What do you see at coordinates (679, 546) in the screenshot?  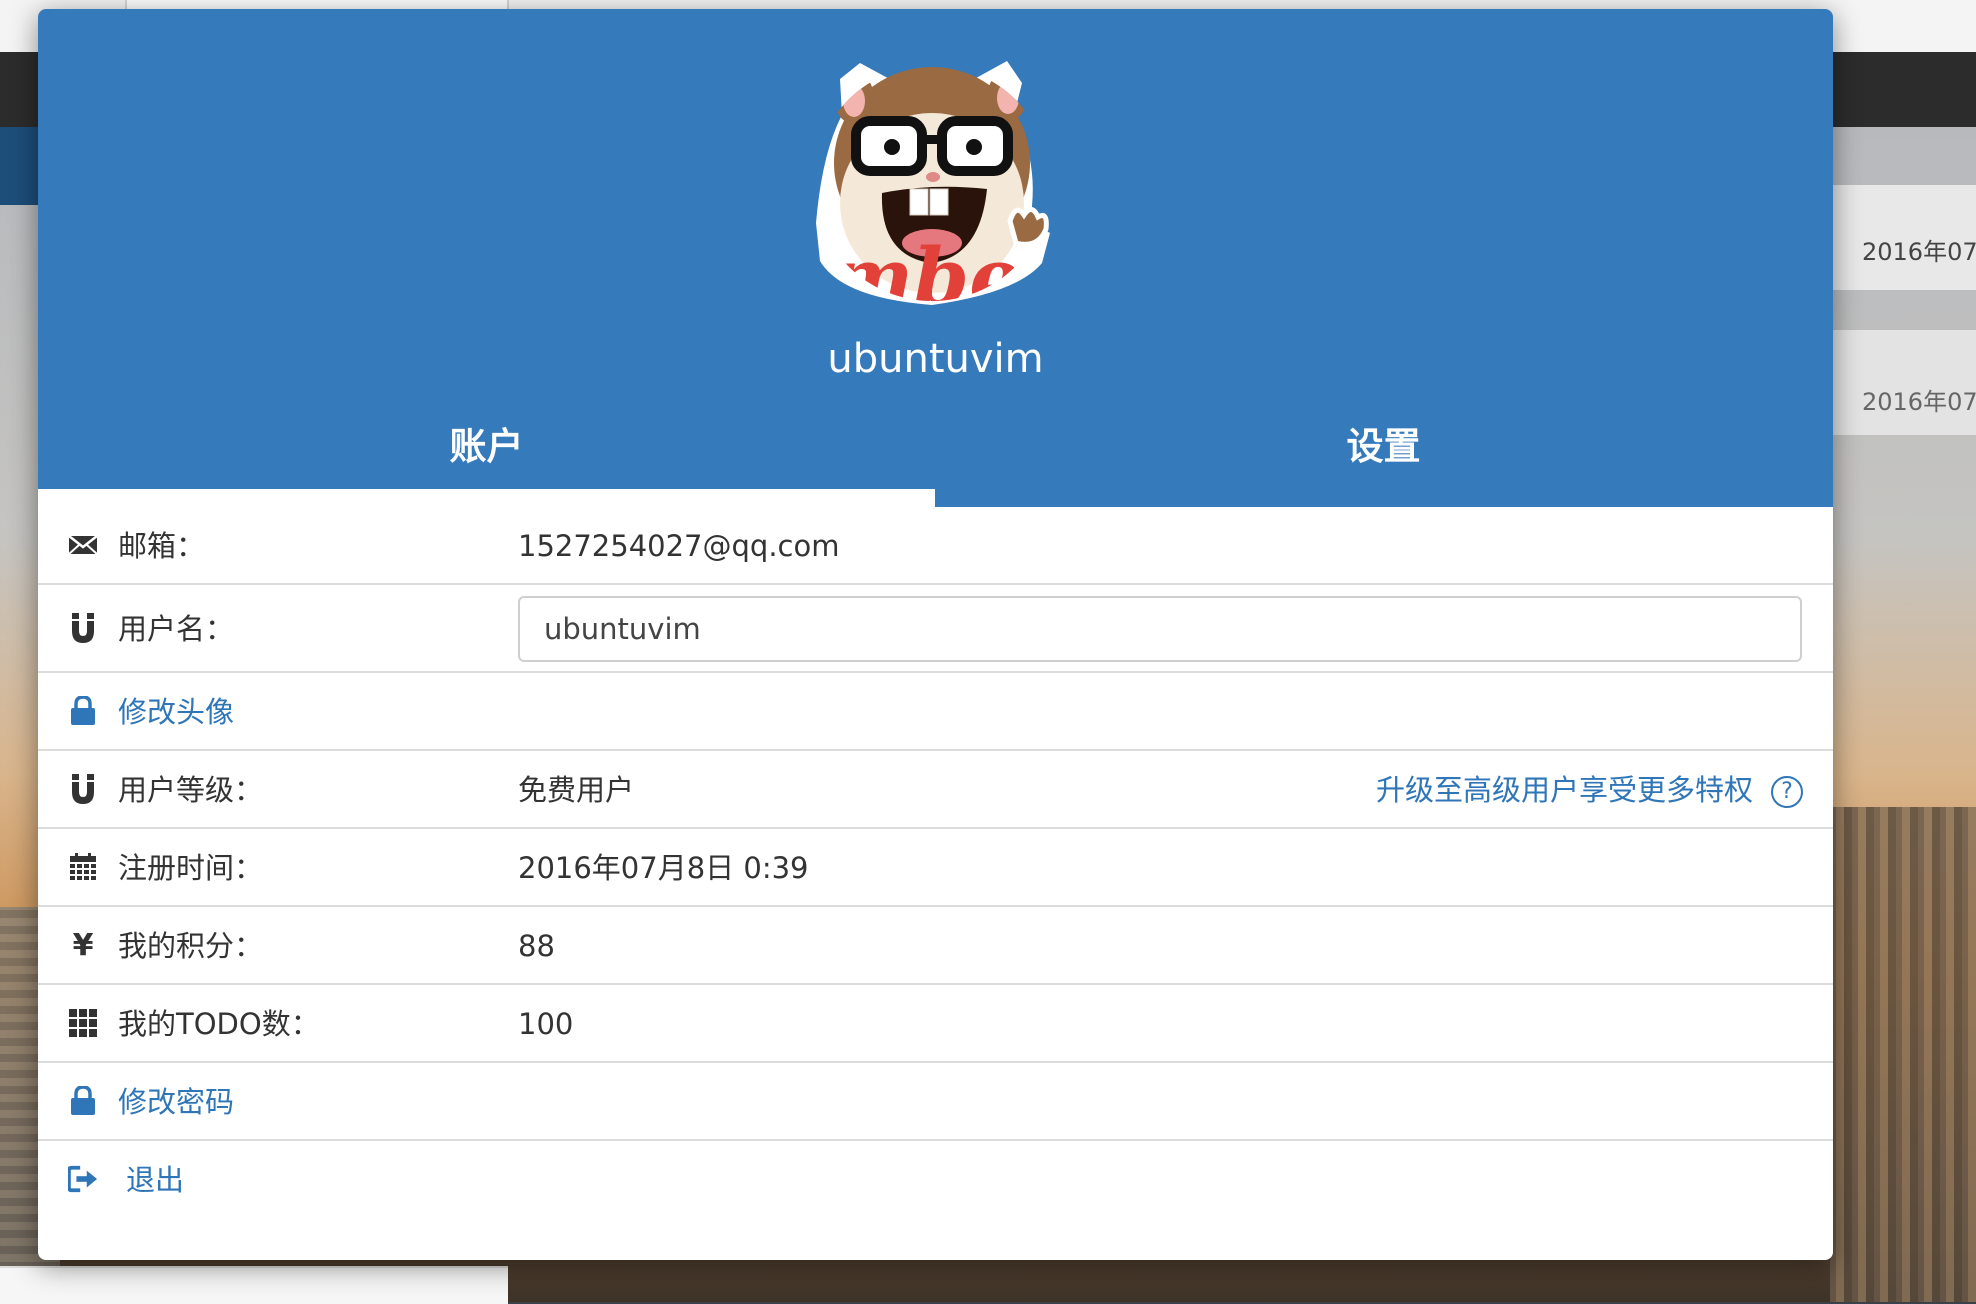 I see `email-value: 1527254027@qq.com` at bounding box center [679, 546].